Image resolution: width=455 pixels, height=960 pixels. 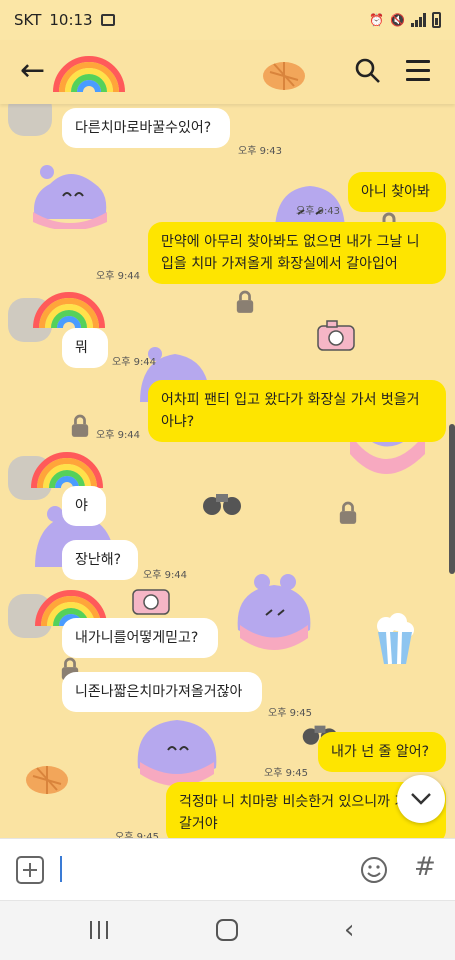 I want to click on status-bar: SKT 10:13 ⏰ 🔇, so click(x=227, y=20).